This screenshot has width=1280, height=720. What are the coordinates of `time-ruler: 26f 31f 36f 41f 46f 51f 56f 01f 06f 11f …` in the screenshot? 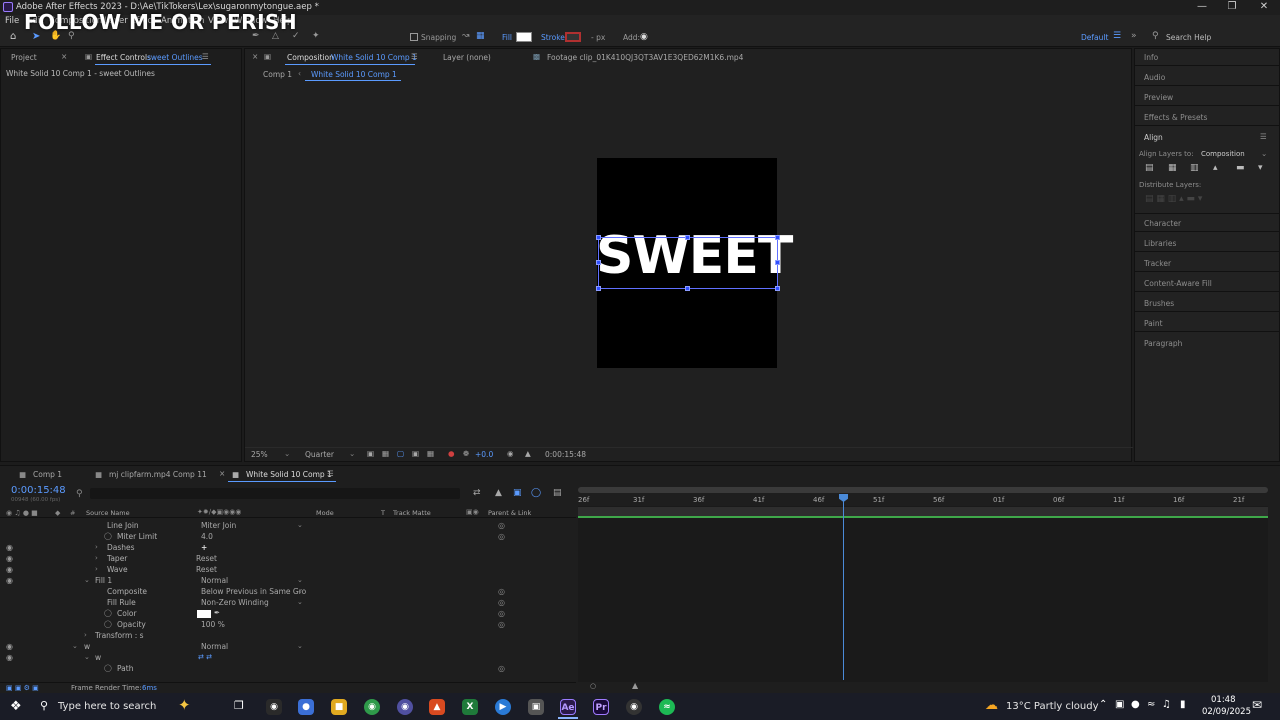 It's located at (923, 500).